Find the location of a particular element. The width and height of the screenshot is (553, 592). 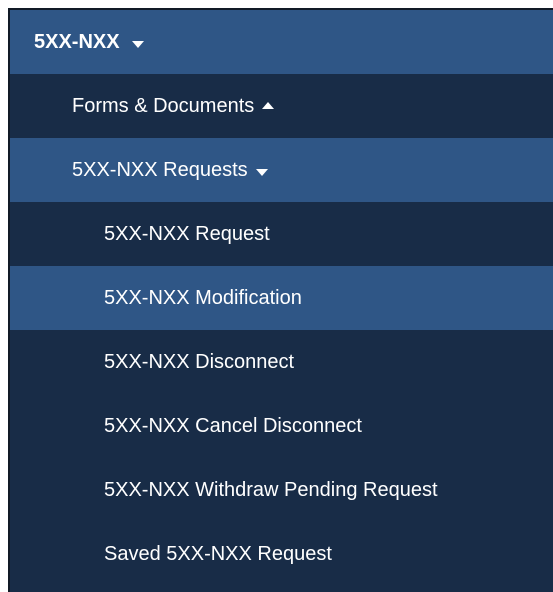

submenu-item-label: 5XX-NXX Modification is located at coordinates (203, 297).